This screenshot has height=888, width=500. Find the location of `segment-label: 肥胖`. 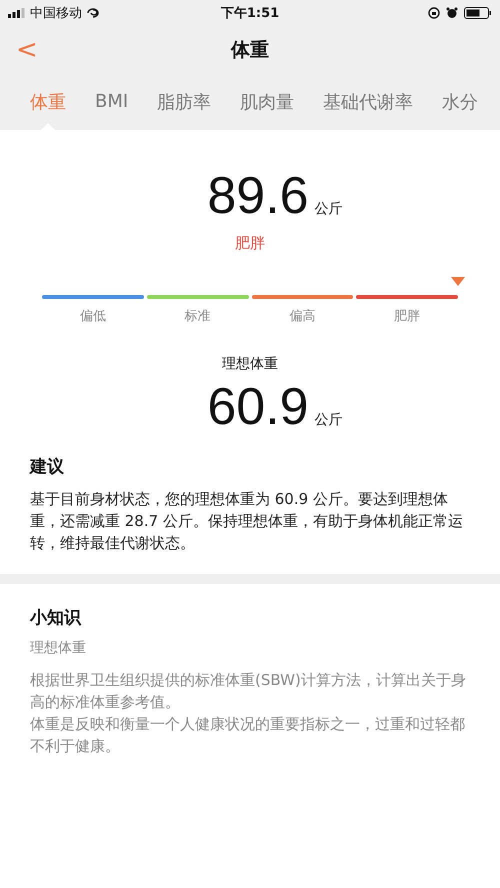

segment-label: 肥胖 is located at coordinates (407, 316).